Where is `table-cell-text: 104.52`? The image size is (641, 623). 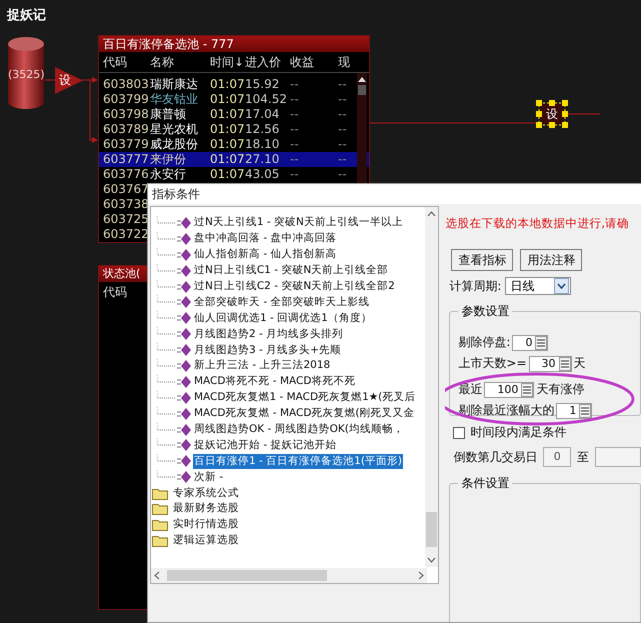
table-cell-text: 104.52 is located at coordinates (266, 99).